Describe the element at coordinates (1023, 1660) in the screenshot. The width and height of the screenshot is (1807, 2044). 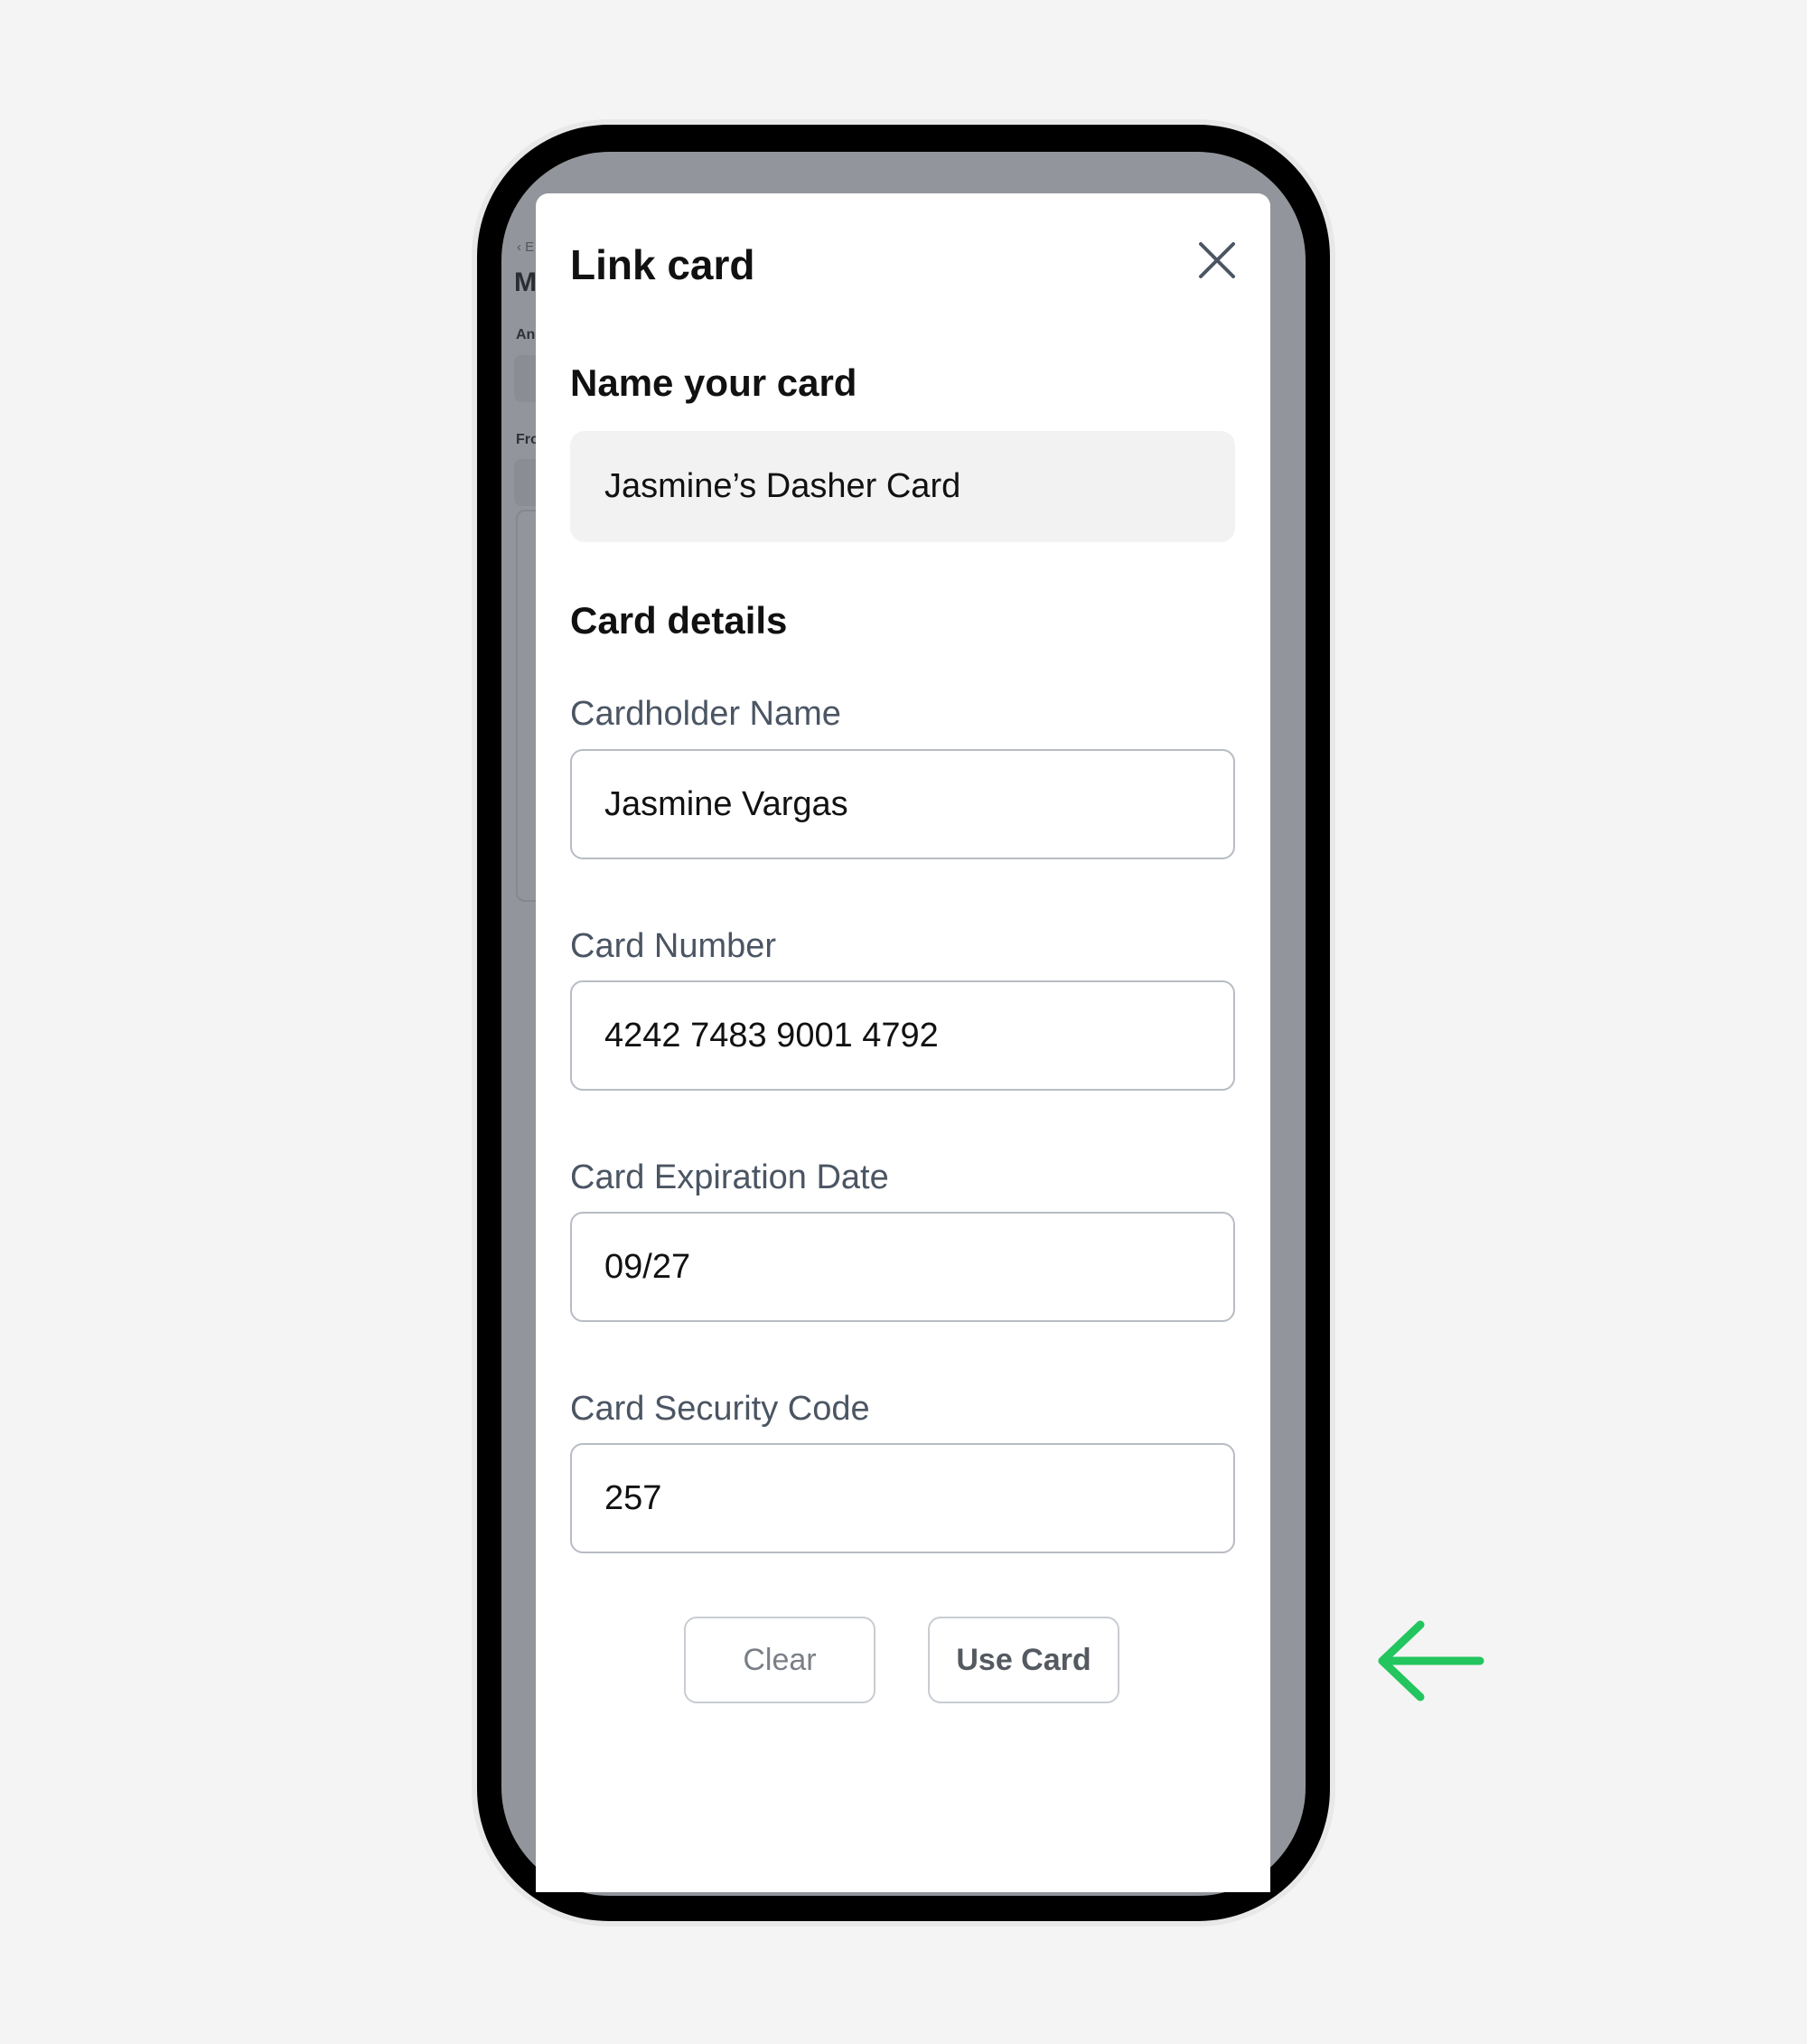
I see `use-card-button: Use Card` at that location.